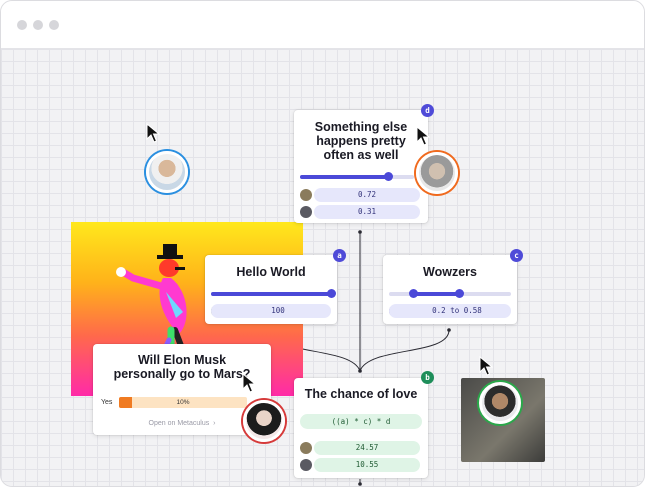  I want to click on probability-percent: 10%, so click(183, 402).